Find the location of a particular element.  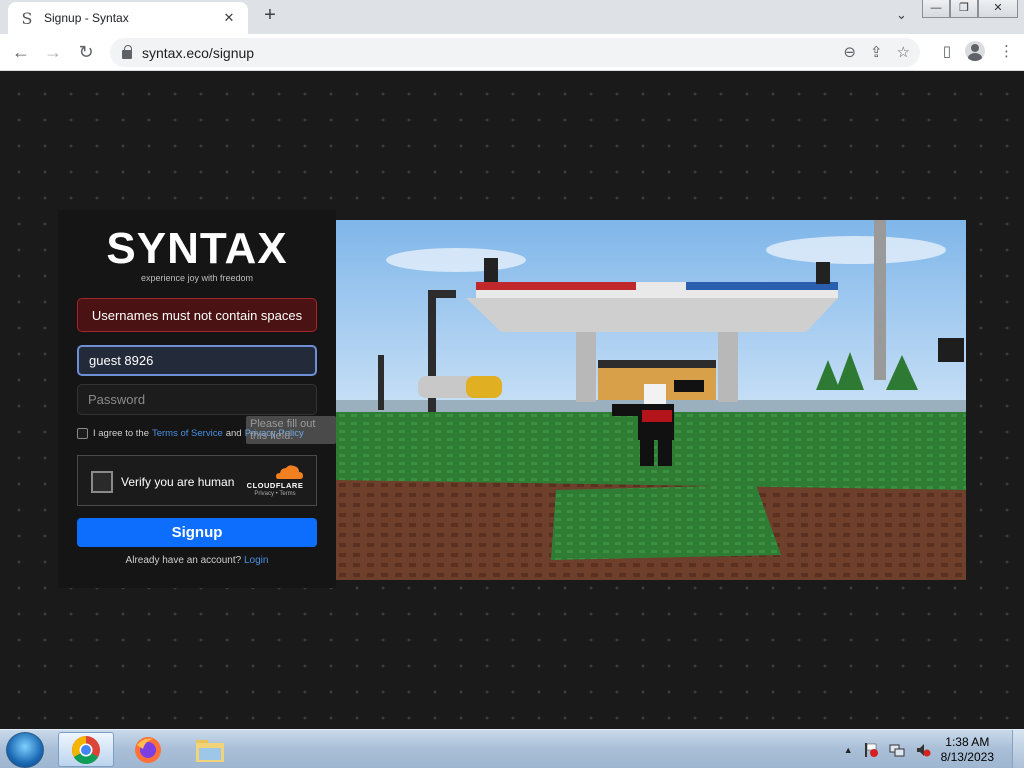

tos-and: and is located at coordinates (233, 433).